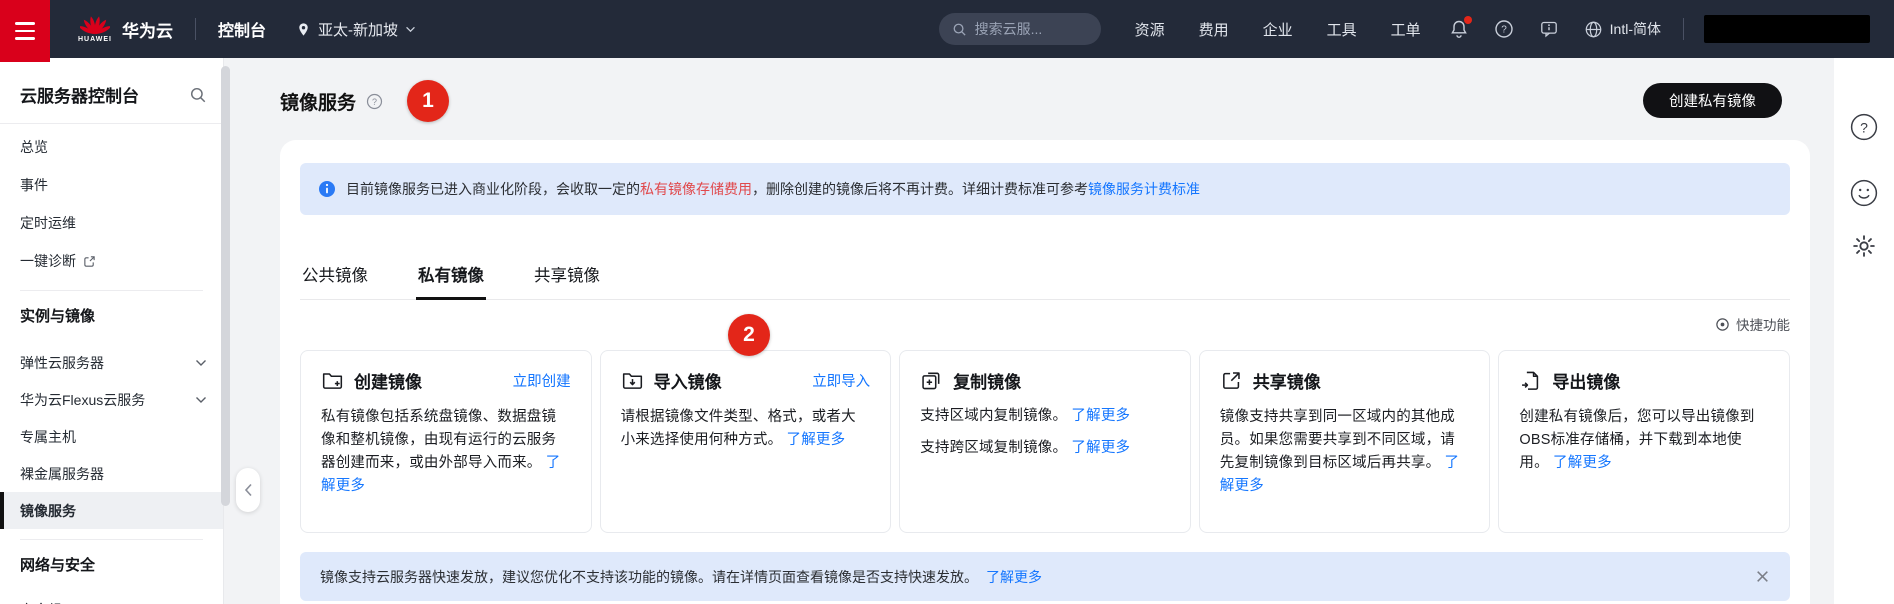 This screenshot has height=604, width=1894. I want to click on sidebar-item-overview: 总览, so click(111, 147).